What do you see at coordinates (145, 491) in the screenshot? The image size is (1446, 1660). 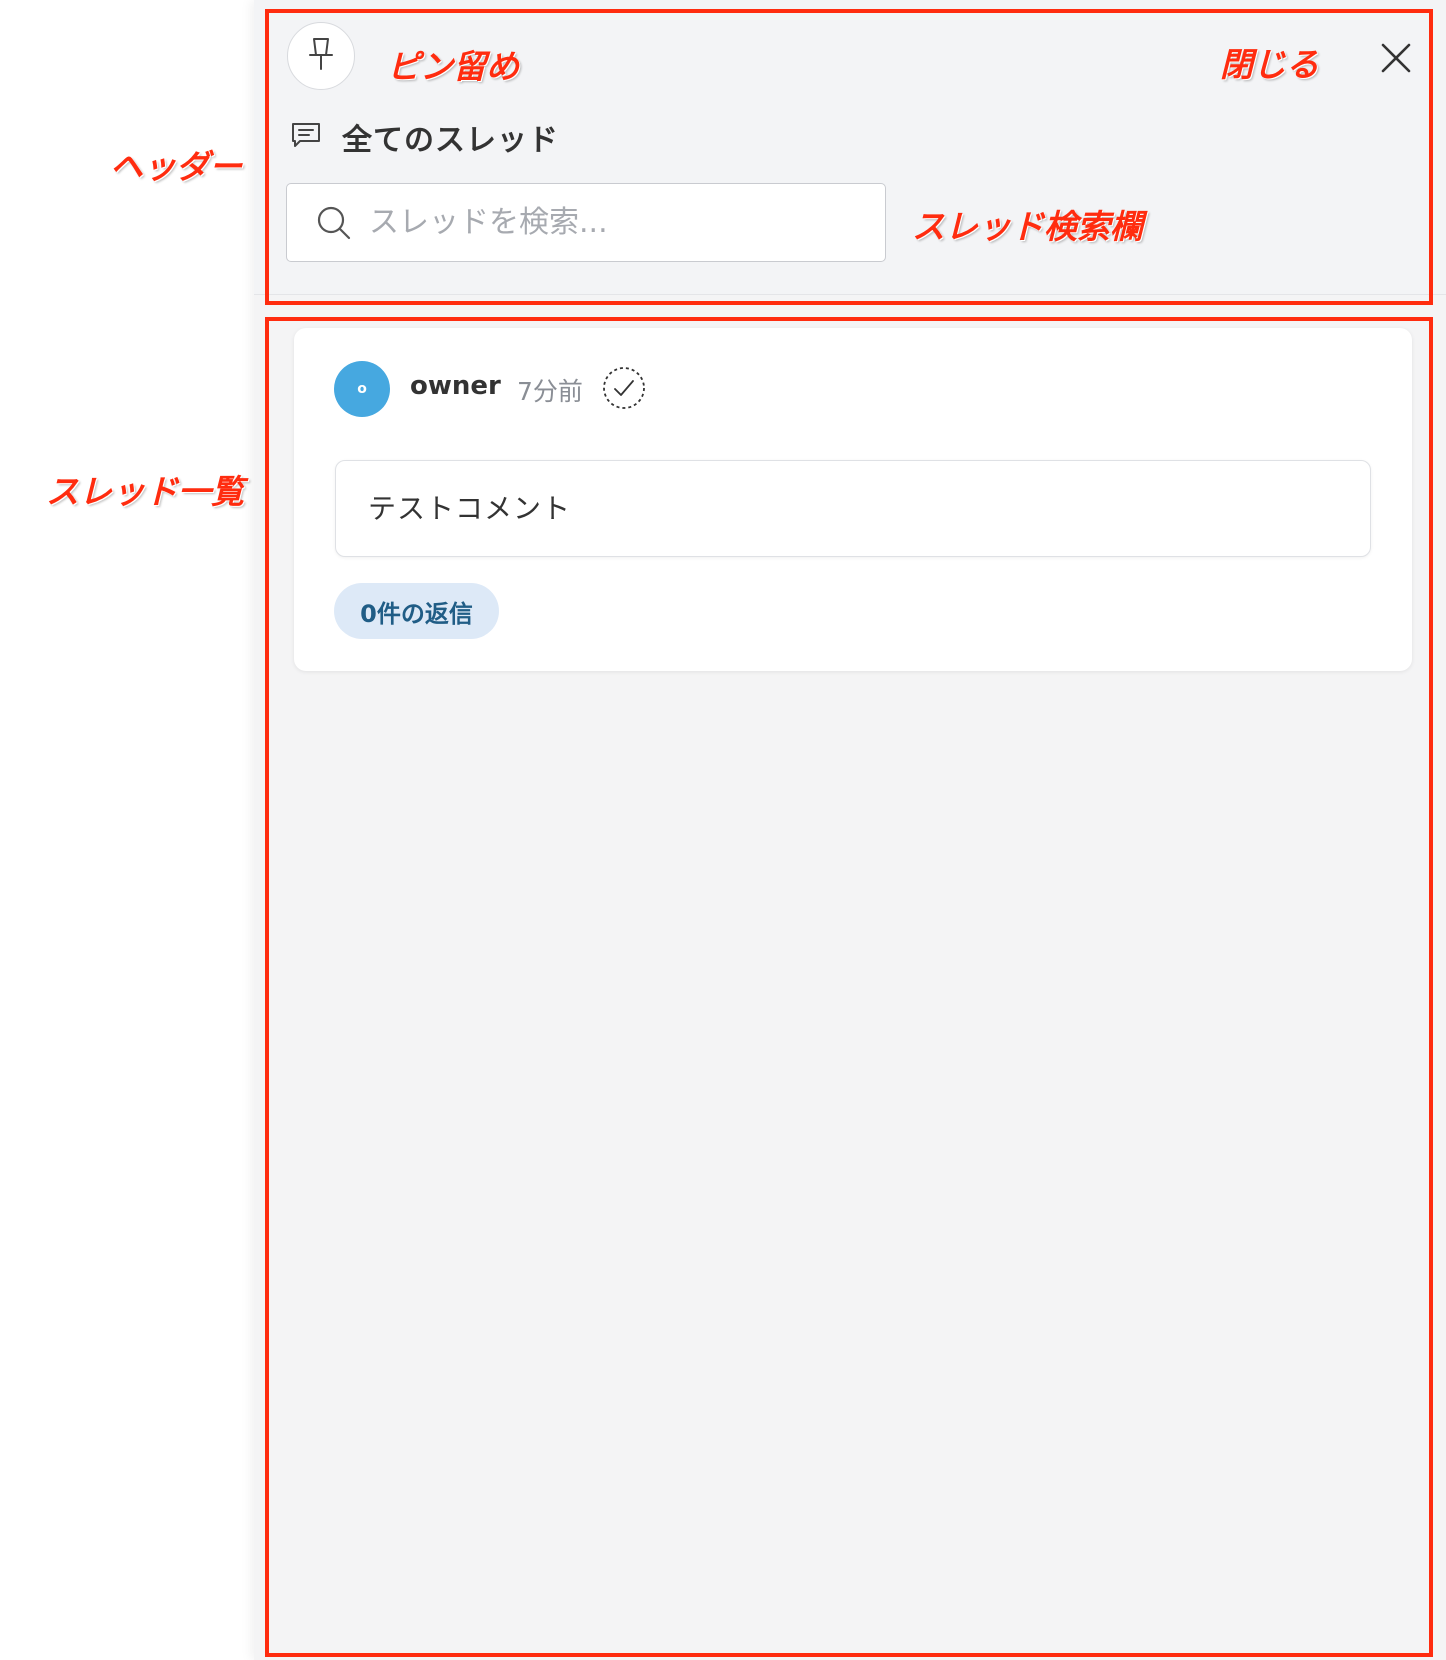 I see `annotation-thread-list: スレッド一覧` at bounding box center [145, 491].